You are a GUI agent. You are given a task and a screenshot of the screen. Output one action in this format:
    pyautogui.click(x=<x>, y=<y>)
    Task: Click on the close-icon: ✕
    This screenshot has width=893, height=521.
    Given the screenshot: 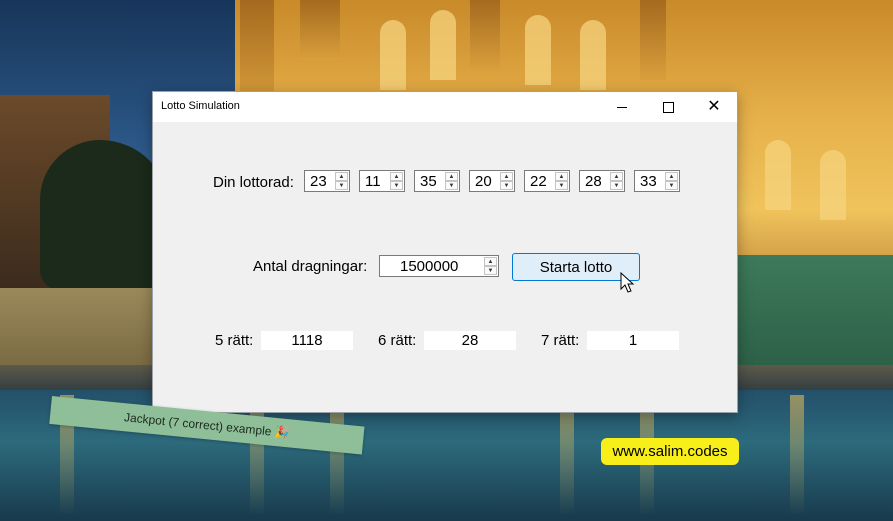 What is the action you would take?
    pyautogui.click(x=714, y=106)
    